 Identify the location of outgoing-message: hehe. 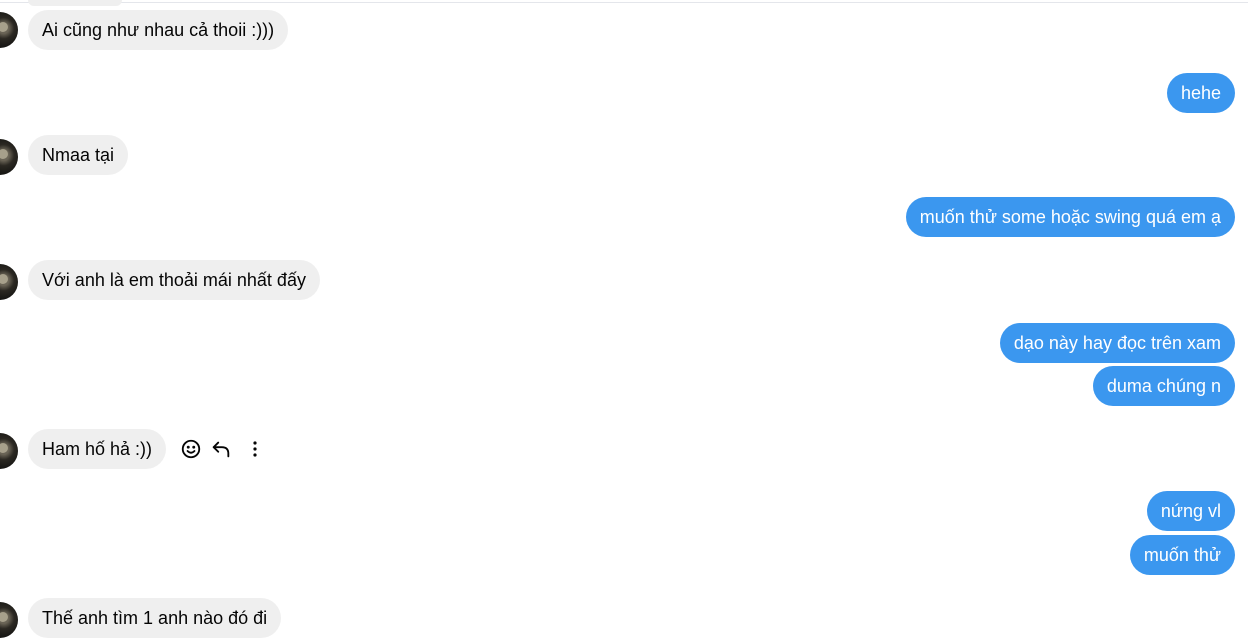
(1200, 93).